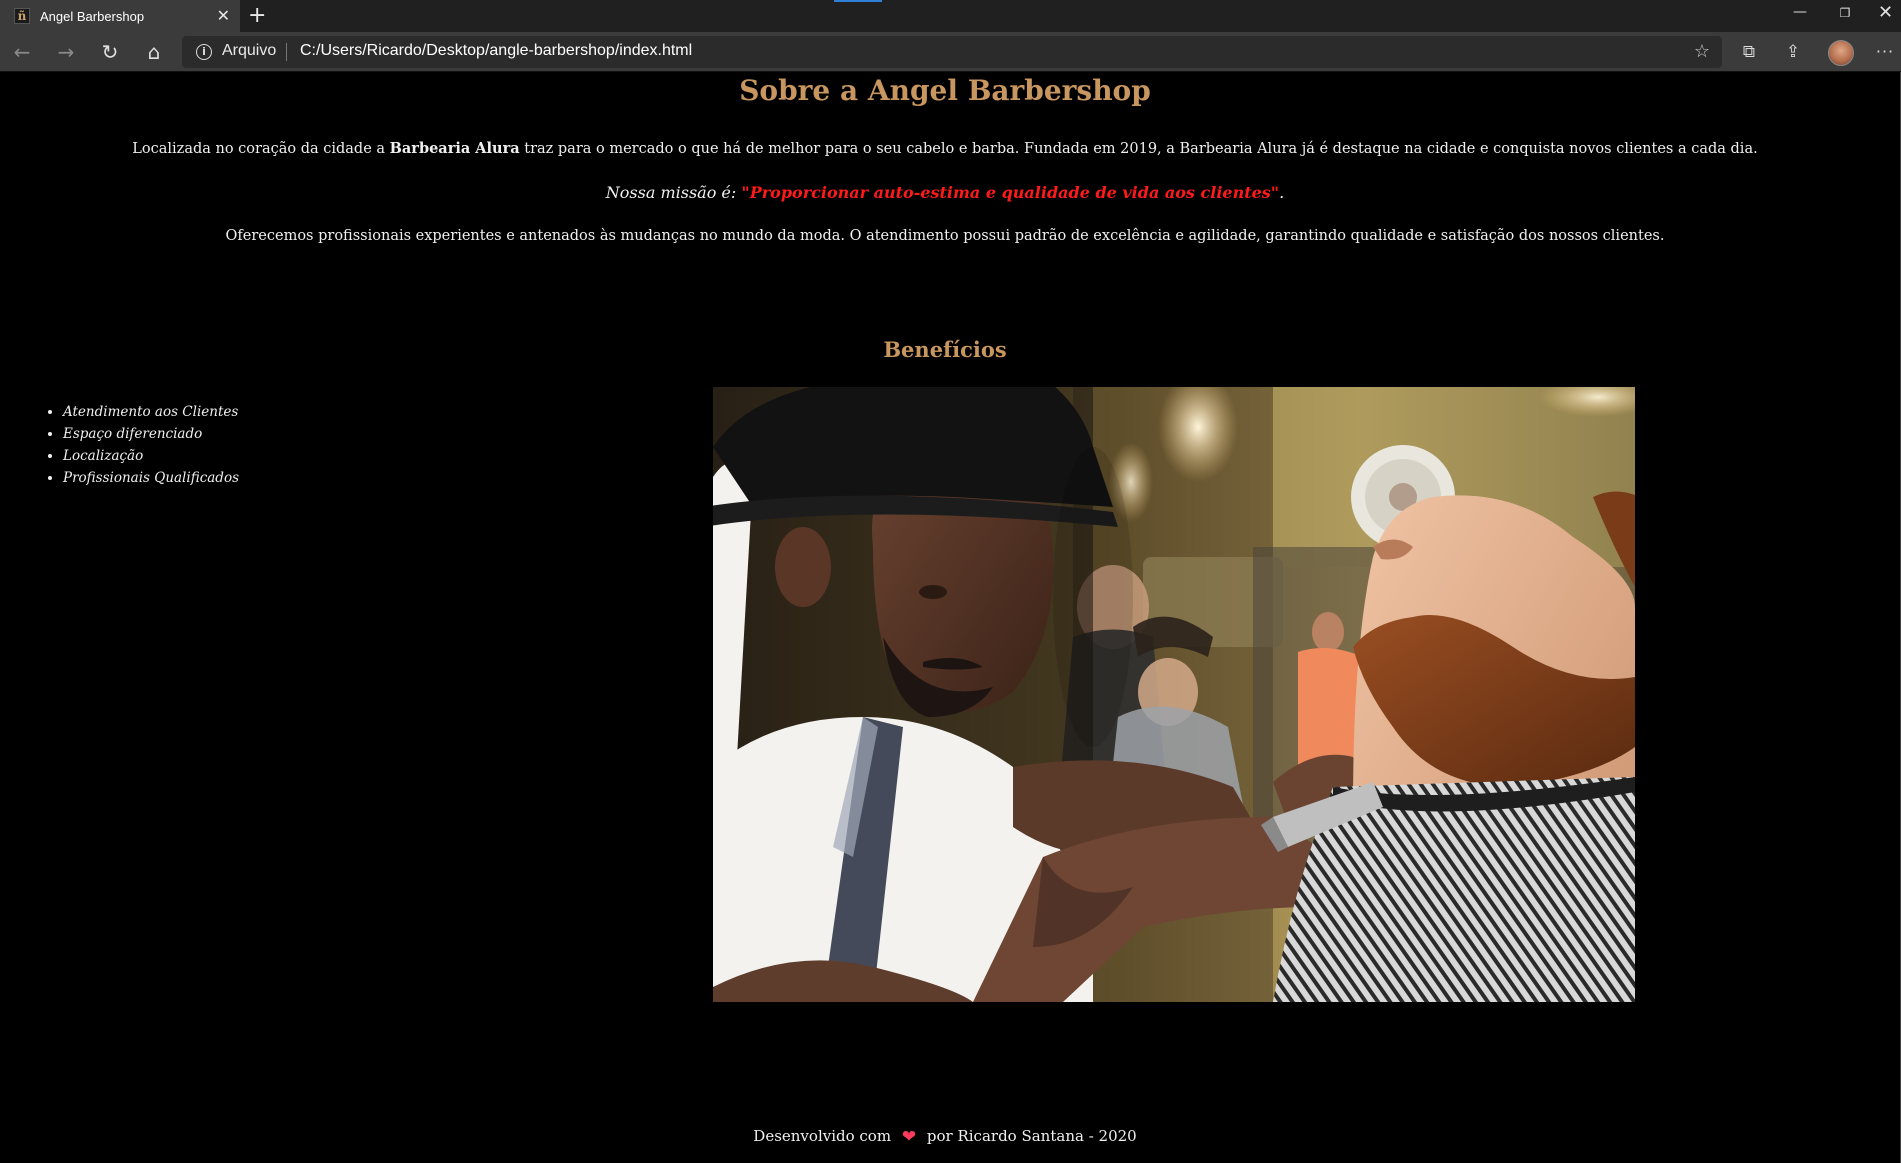 Image resolution: width=1901 pixels, height=1163 pixels. What do you see at coordinates (945, 349) in the screenshot?
I see `benefits-title: Benefícios` at bounding box center [945, 349].